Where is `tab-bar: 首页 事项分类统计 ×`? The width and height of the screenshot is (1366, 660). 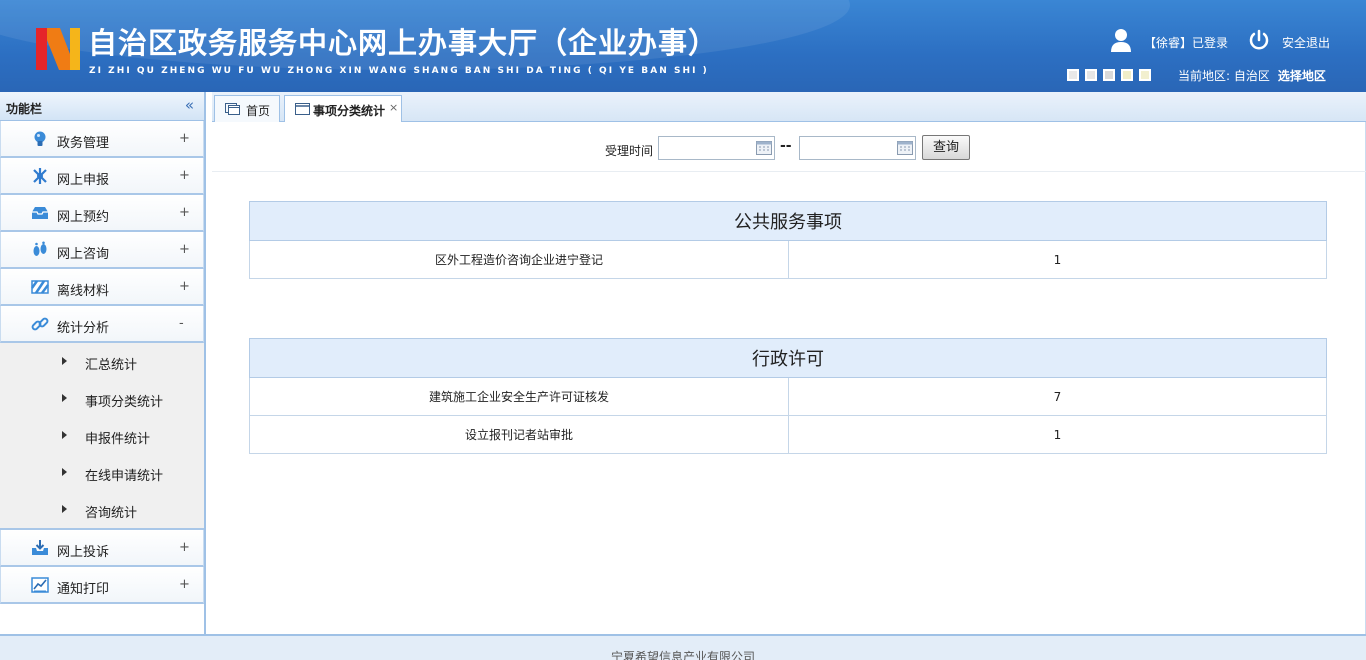
tab-bar: 首页 事项分类统计 × is located at coordinates (789, 107).